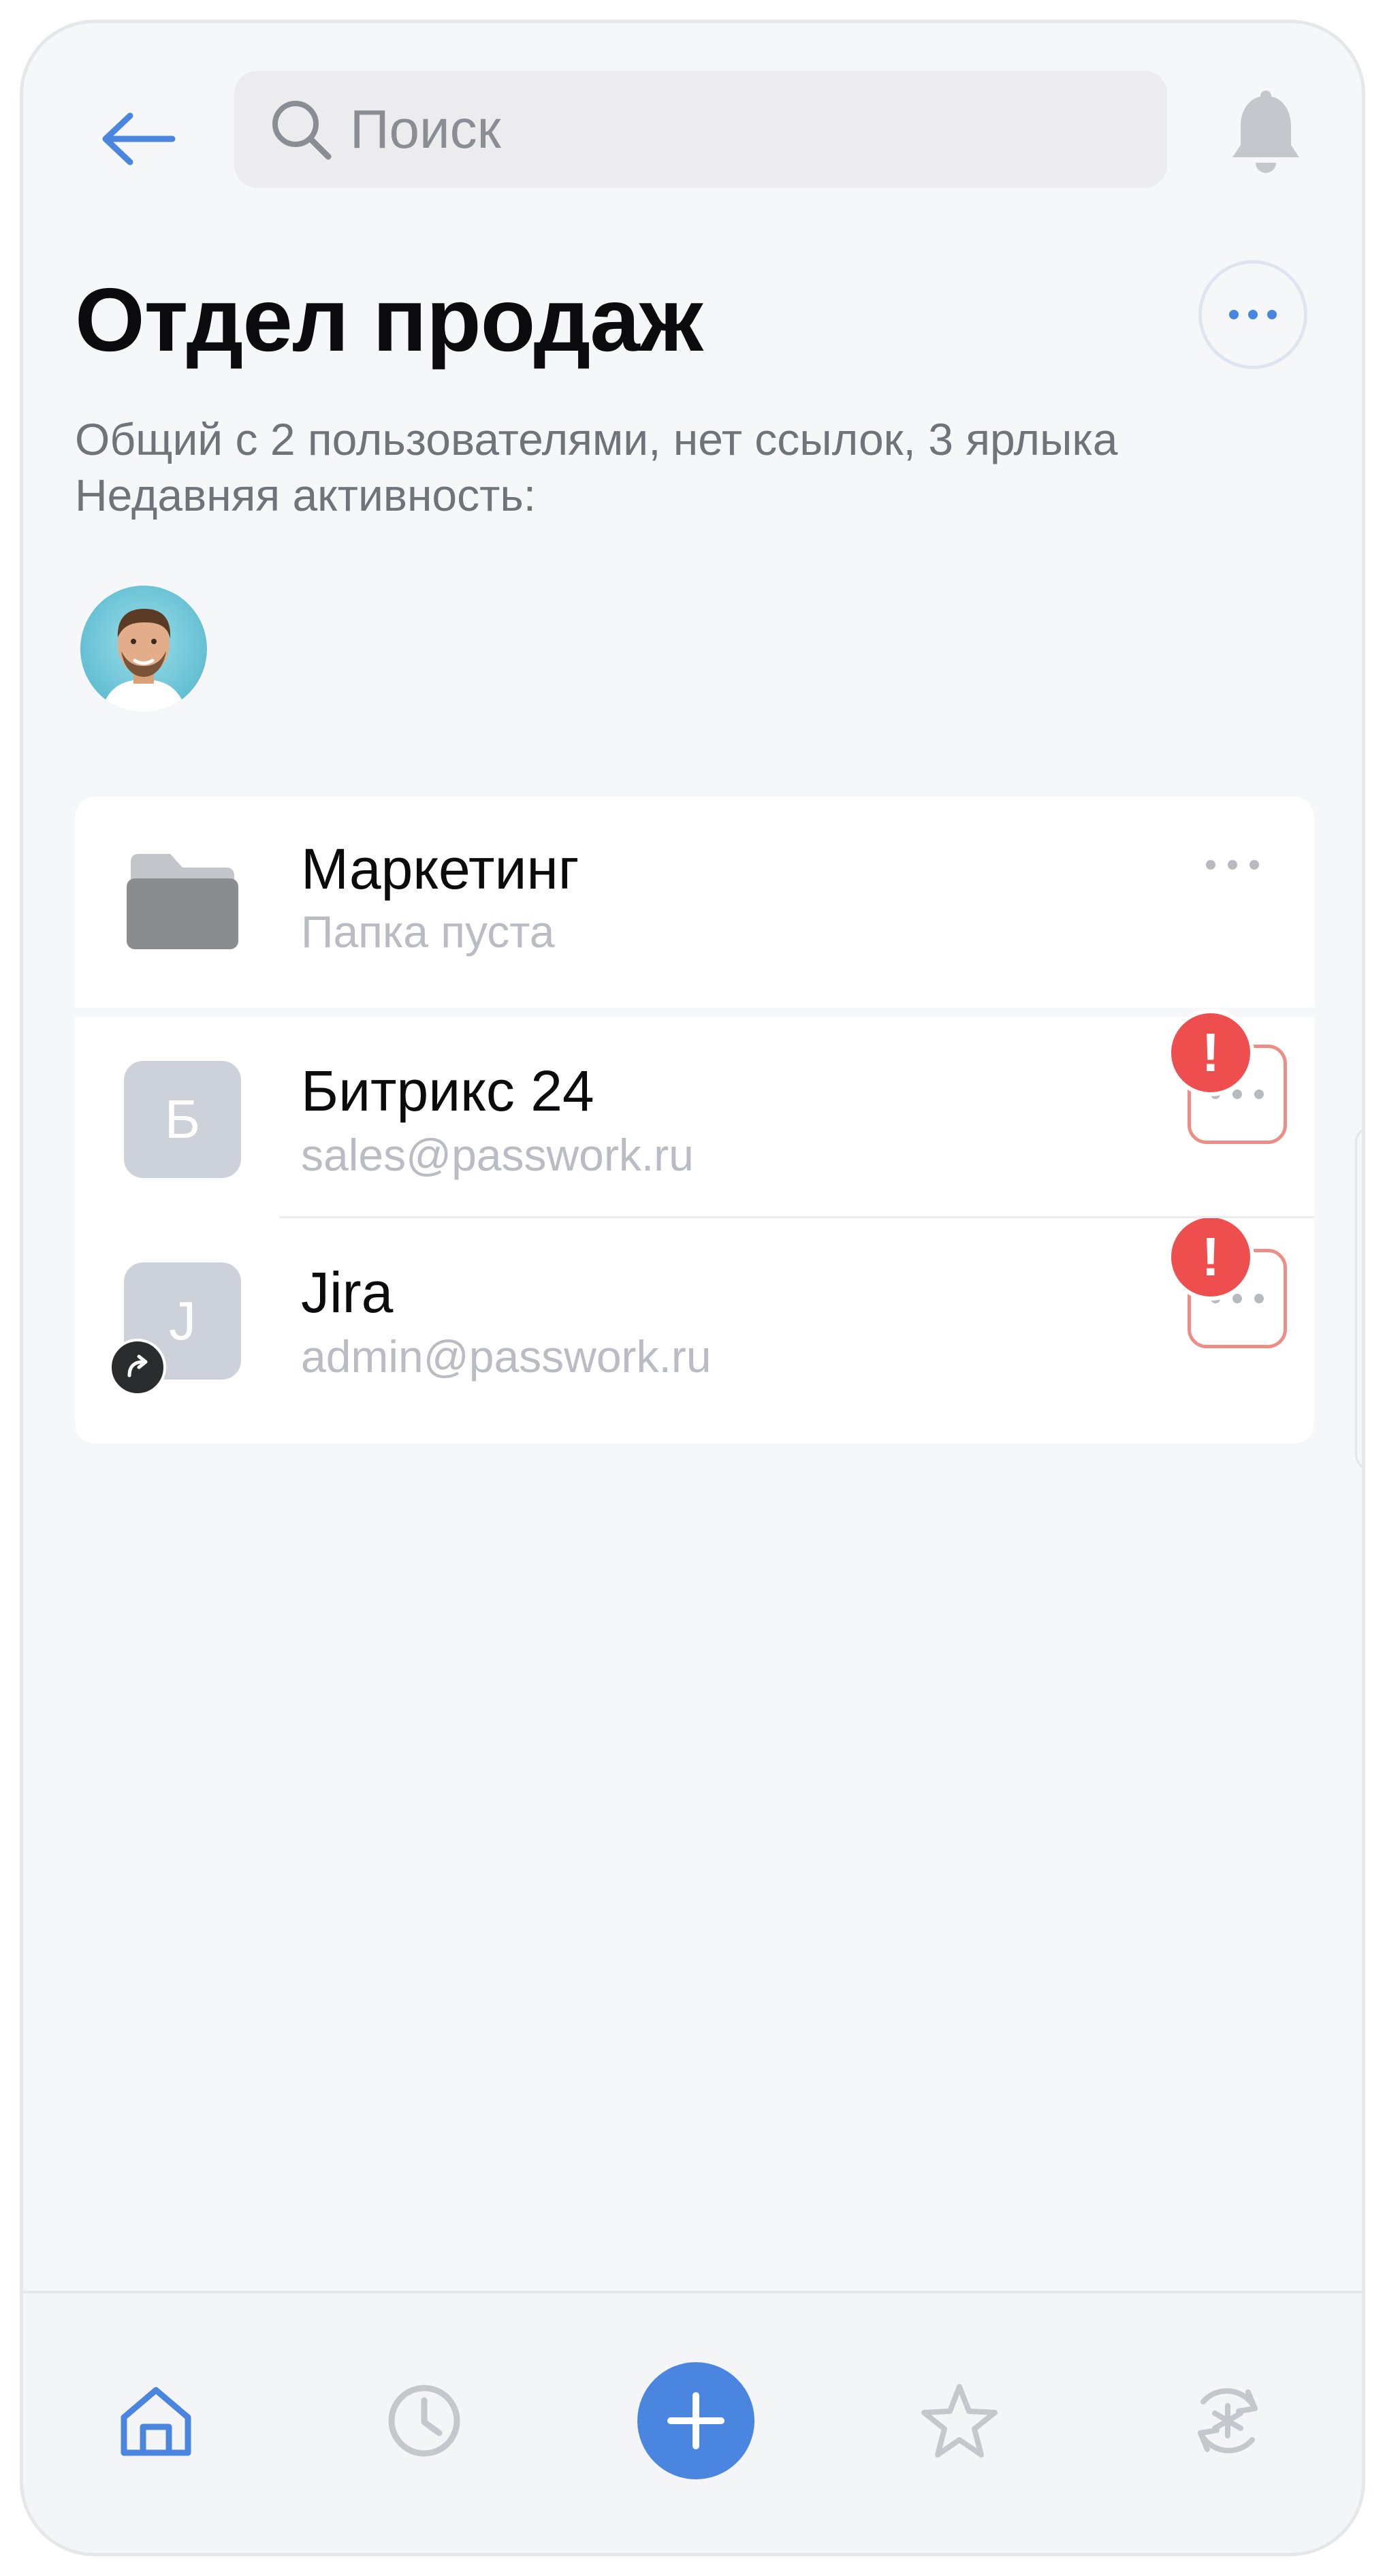 Image resolution: width=1385 pixels, height=2576 pixels. I want to click on search-bar, so click(700, 129).